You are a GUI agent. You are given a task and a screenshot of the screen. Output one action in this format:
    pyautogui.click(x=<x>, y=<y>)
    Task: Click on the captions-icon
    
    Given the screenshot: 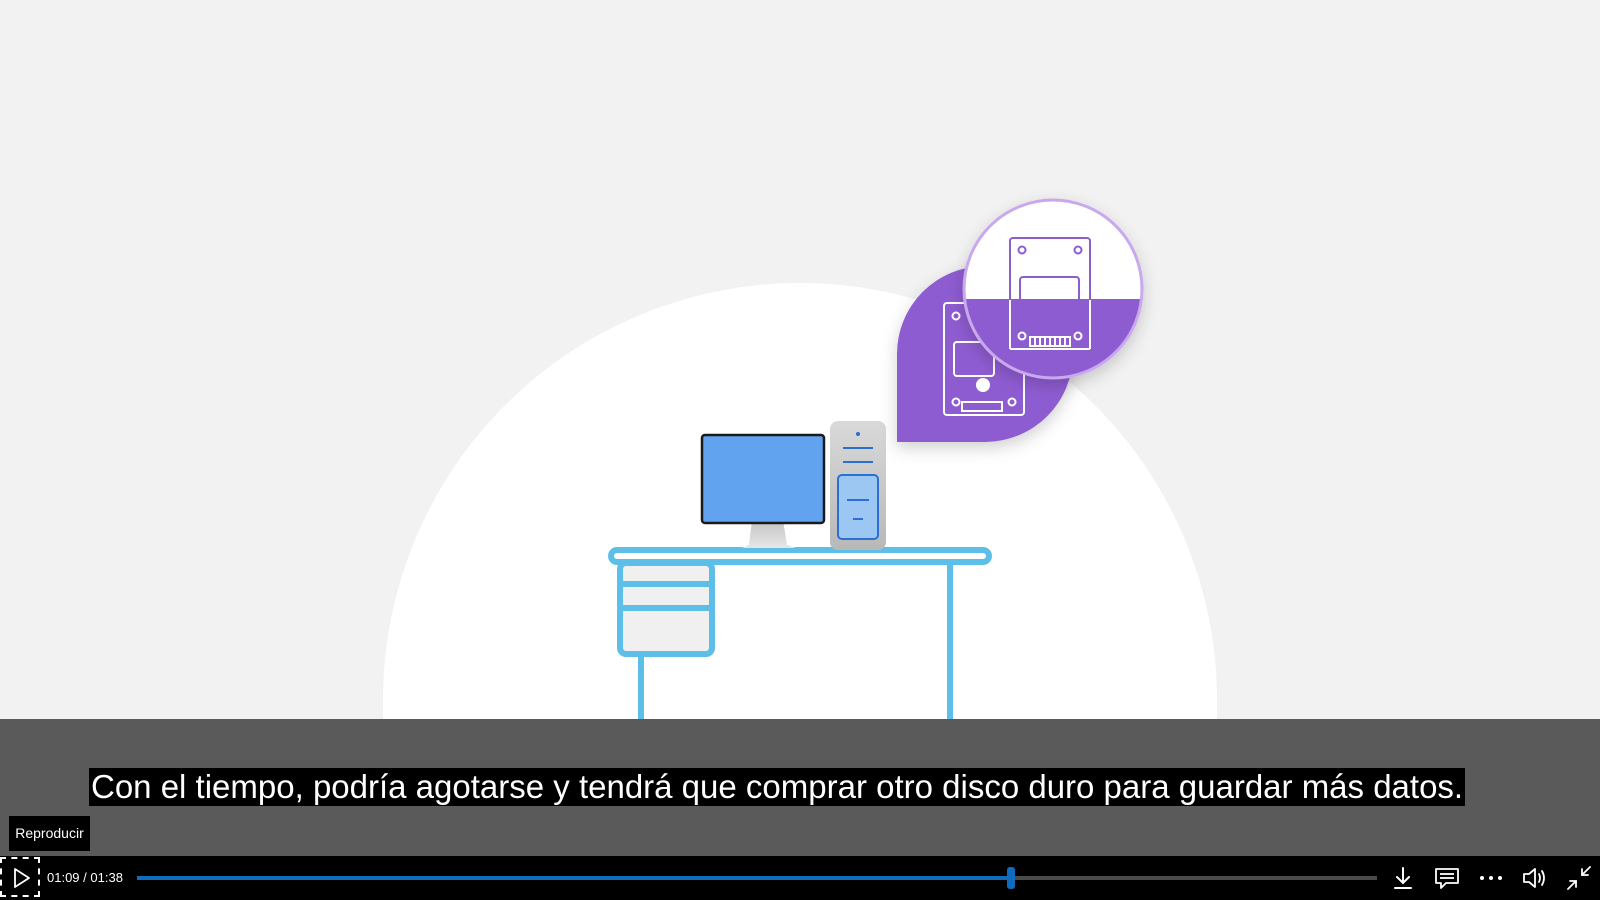 What is the action you would take?
    pyautogui.click(x=1447, y=878)
    